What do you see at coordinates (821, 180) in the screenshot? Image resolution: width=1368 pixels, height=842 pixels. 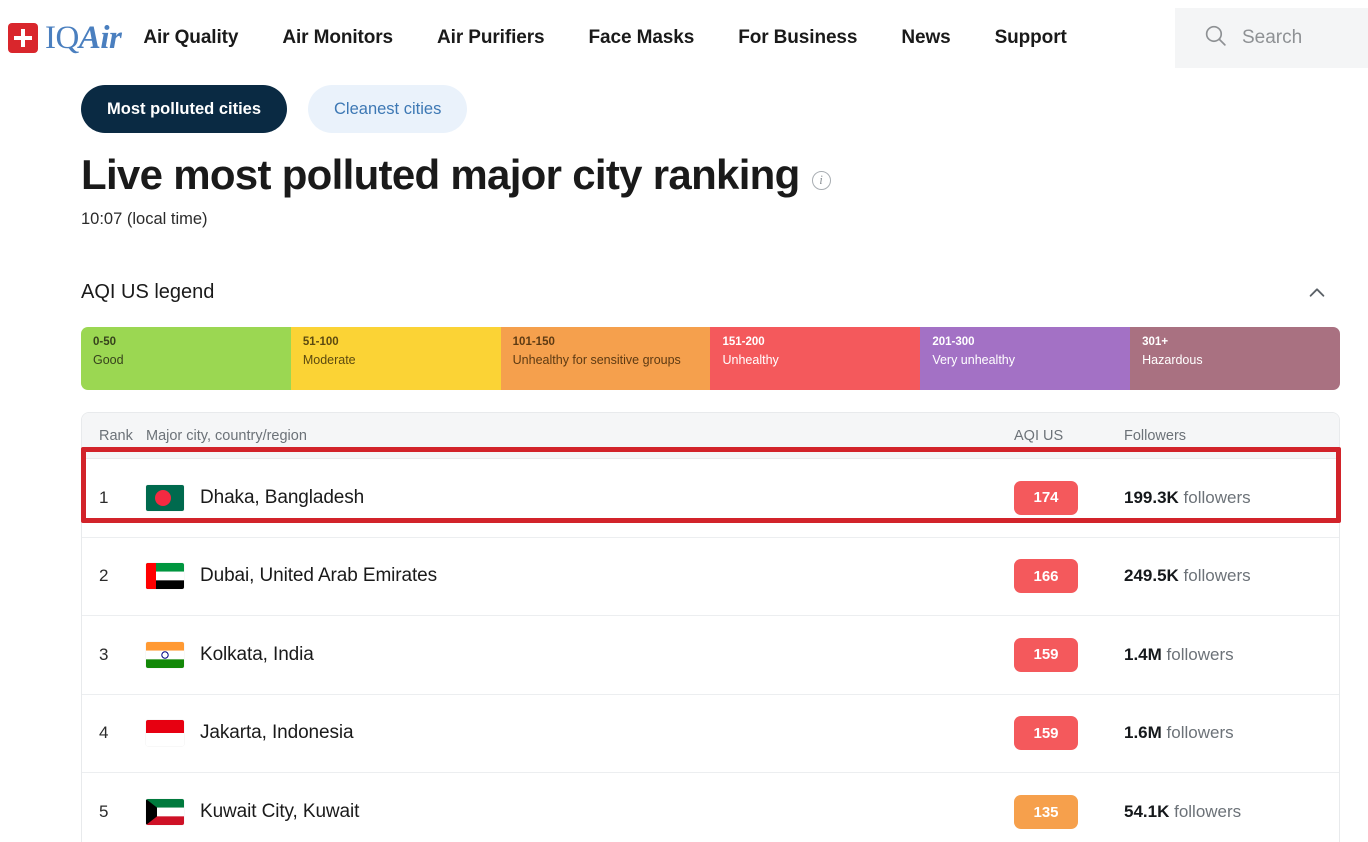 I see `info-circle-icon: i` at bounding box center [821, 180].